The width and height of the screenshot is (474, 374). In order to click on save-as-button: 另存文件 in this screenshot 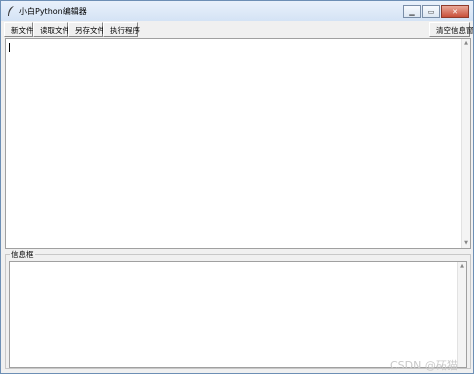, I will do `click(86, 29)`.